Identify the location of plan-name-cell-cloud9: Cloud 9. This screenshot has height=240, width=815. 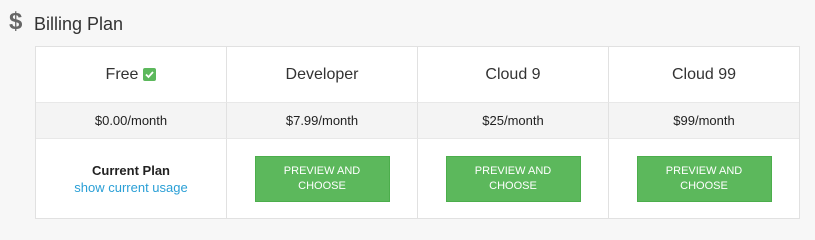
(513, 74).